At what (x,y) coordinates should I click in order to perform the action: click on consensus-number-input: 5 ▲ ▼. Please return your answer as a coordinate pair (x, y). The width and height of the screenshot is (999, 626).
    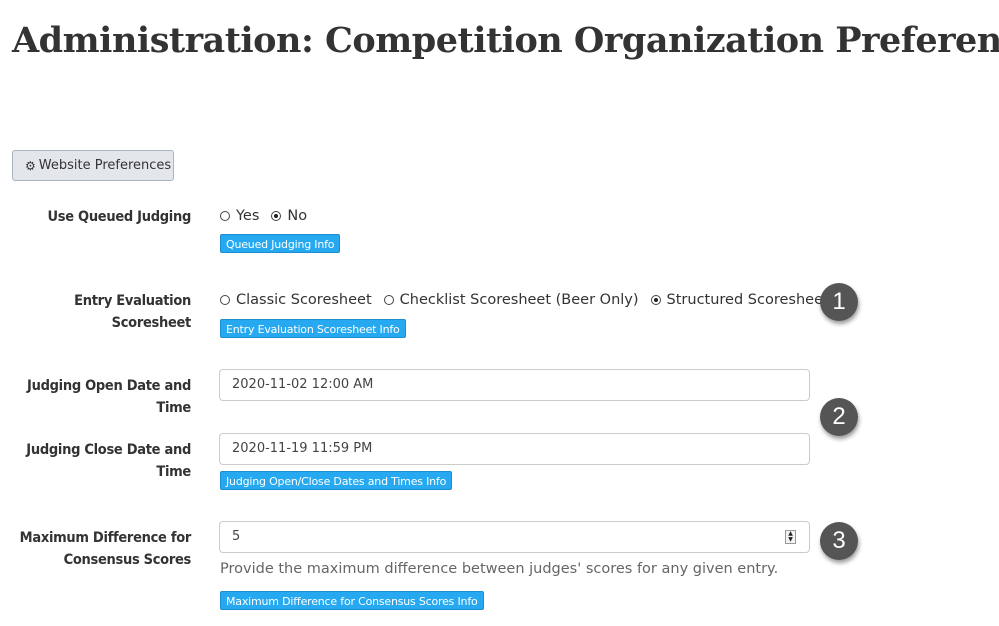
    Looking at the image, I should click on (514, 537).